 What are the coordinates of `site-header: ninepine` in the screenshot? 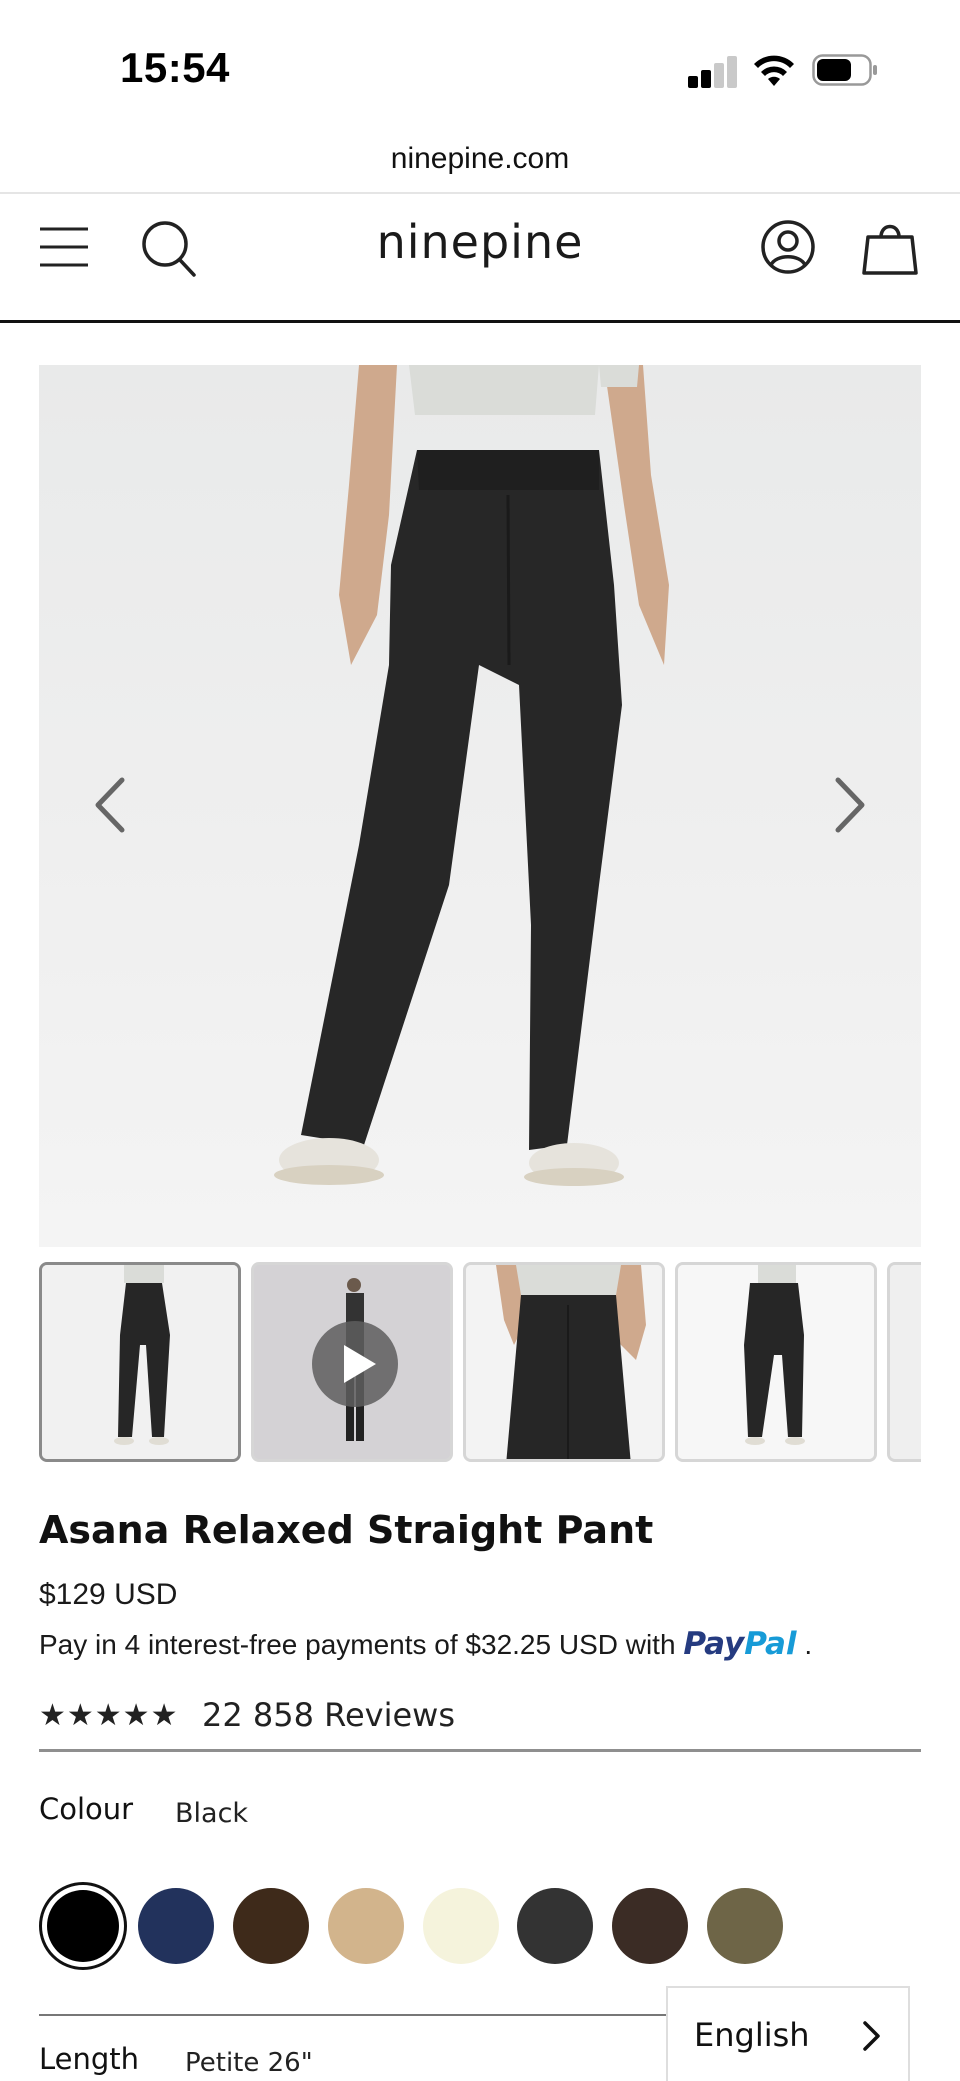 It's located at (480, 259).